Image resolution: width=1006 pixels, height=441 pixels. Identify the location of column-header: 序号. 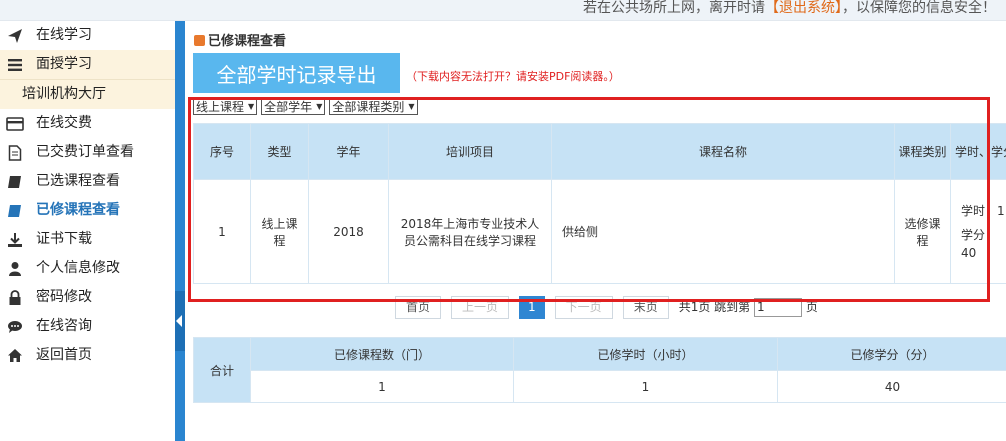
(222, 151).